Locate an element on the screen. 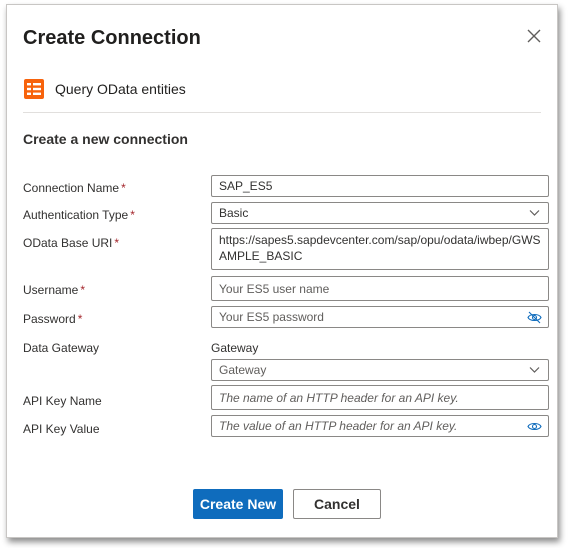  gateway-value: Gateway is located at coordinates (243, 370).